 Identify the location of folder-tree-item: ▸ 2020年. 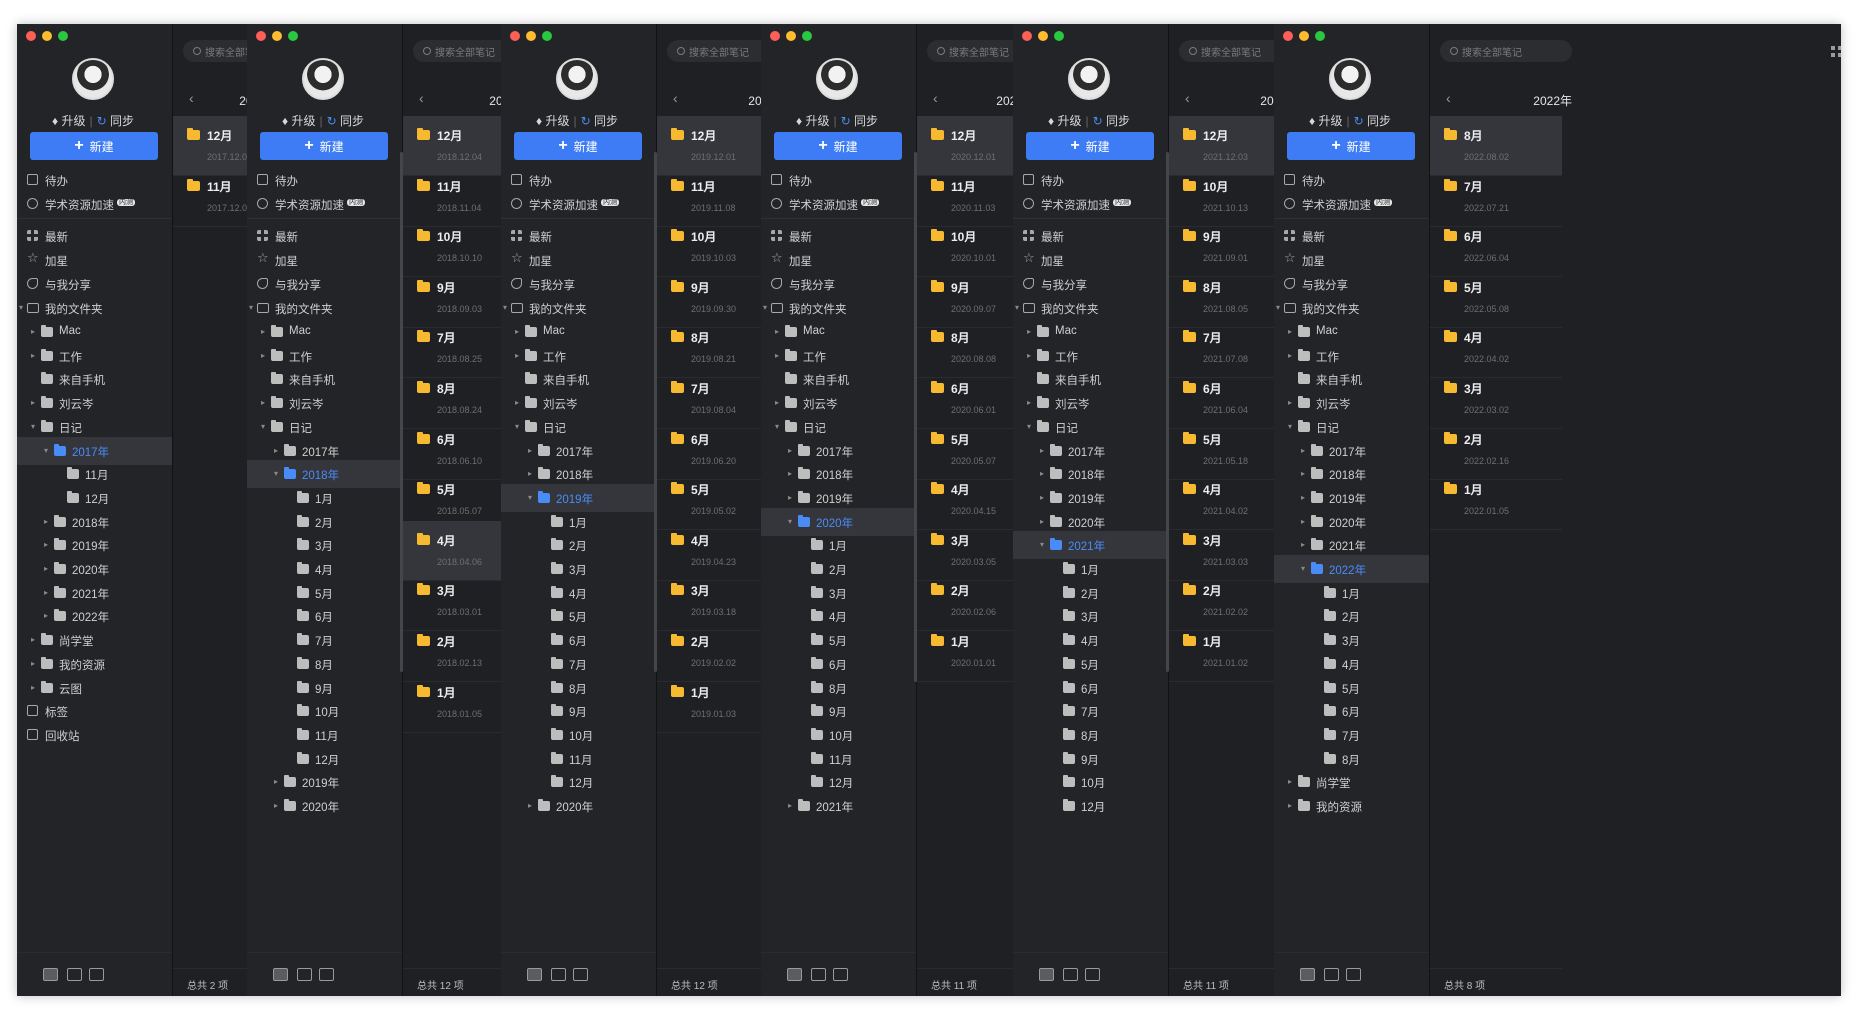
(578, 806).